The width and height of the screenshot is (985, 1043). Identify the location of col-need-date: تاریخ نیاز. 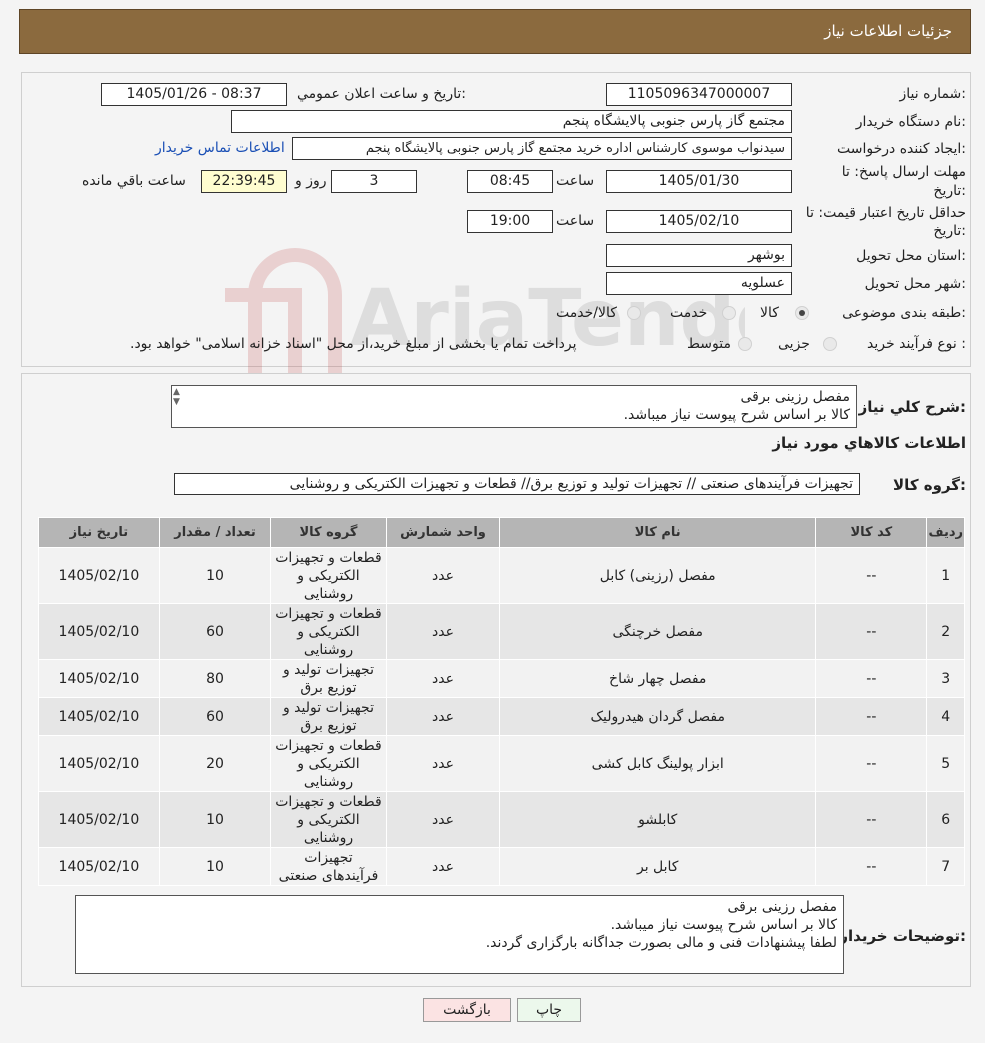
(99, 532).